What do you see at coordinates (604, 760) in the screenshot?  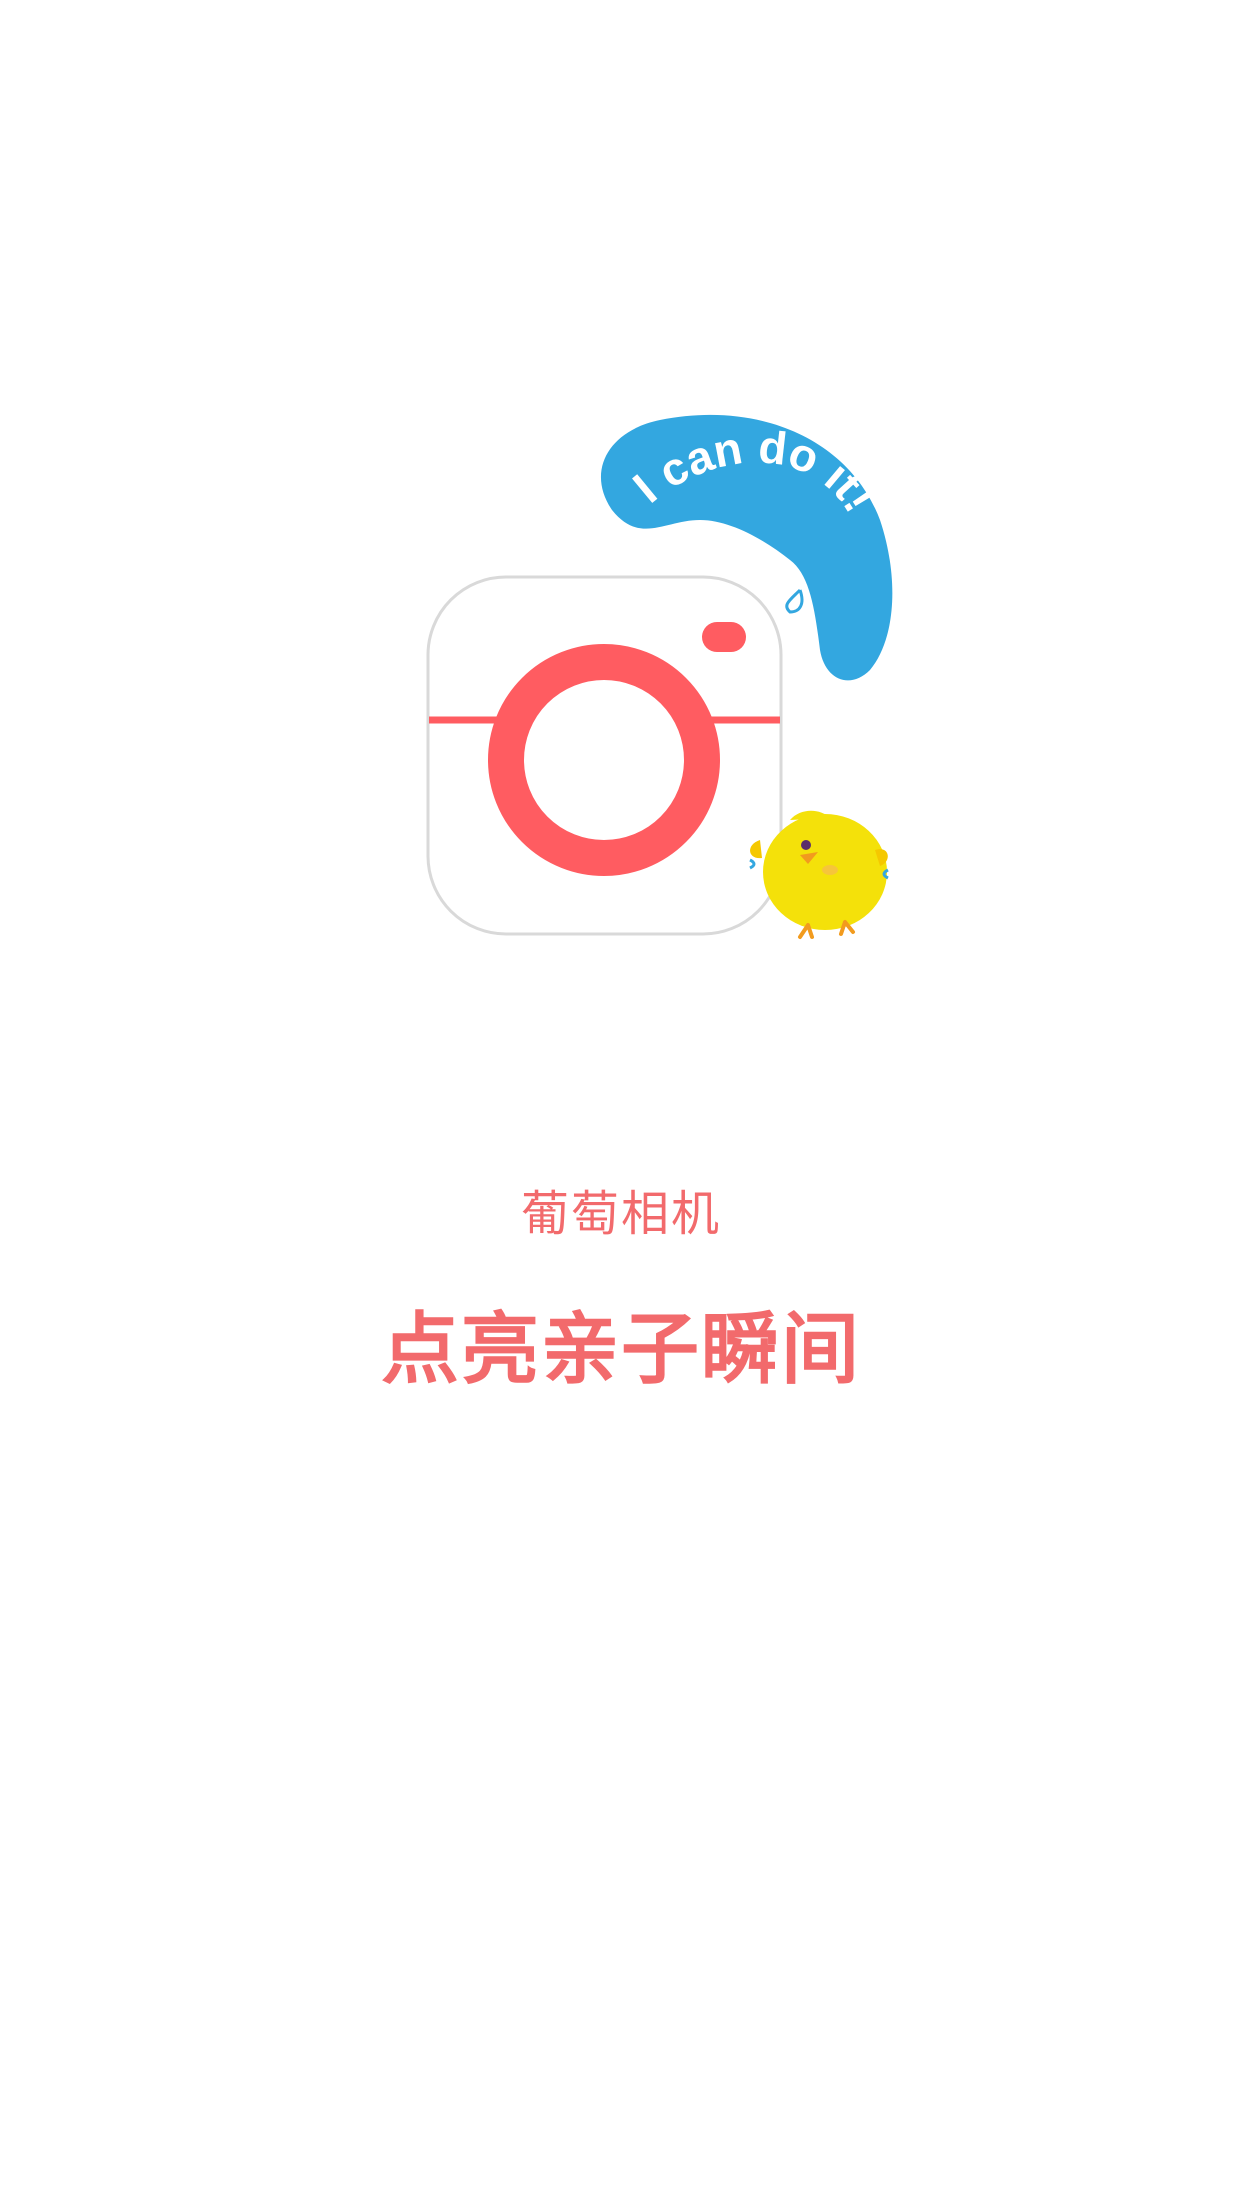 I see `camera-lens` at bounding box center [604, 760].